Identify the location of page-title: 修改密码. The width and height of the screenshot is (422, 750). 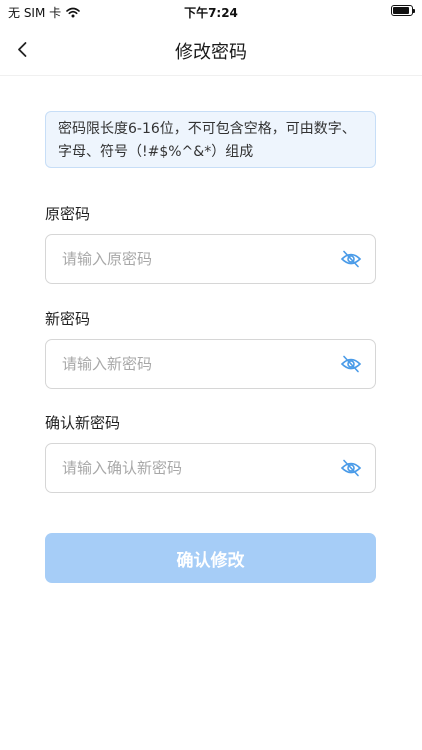
(211, 52).